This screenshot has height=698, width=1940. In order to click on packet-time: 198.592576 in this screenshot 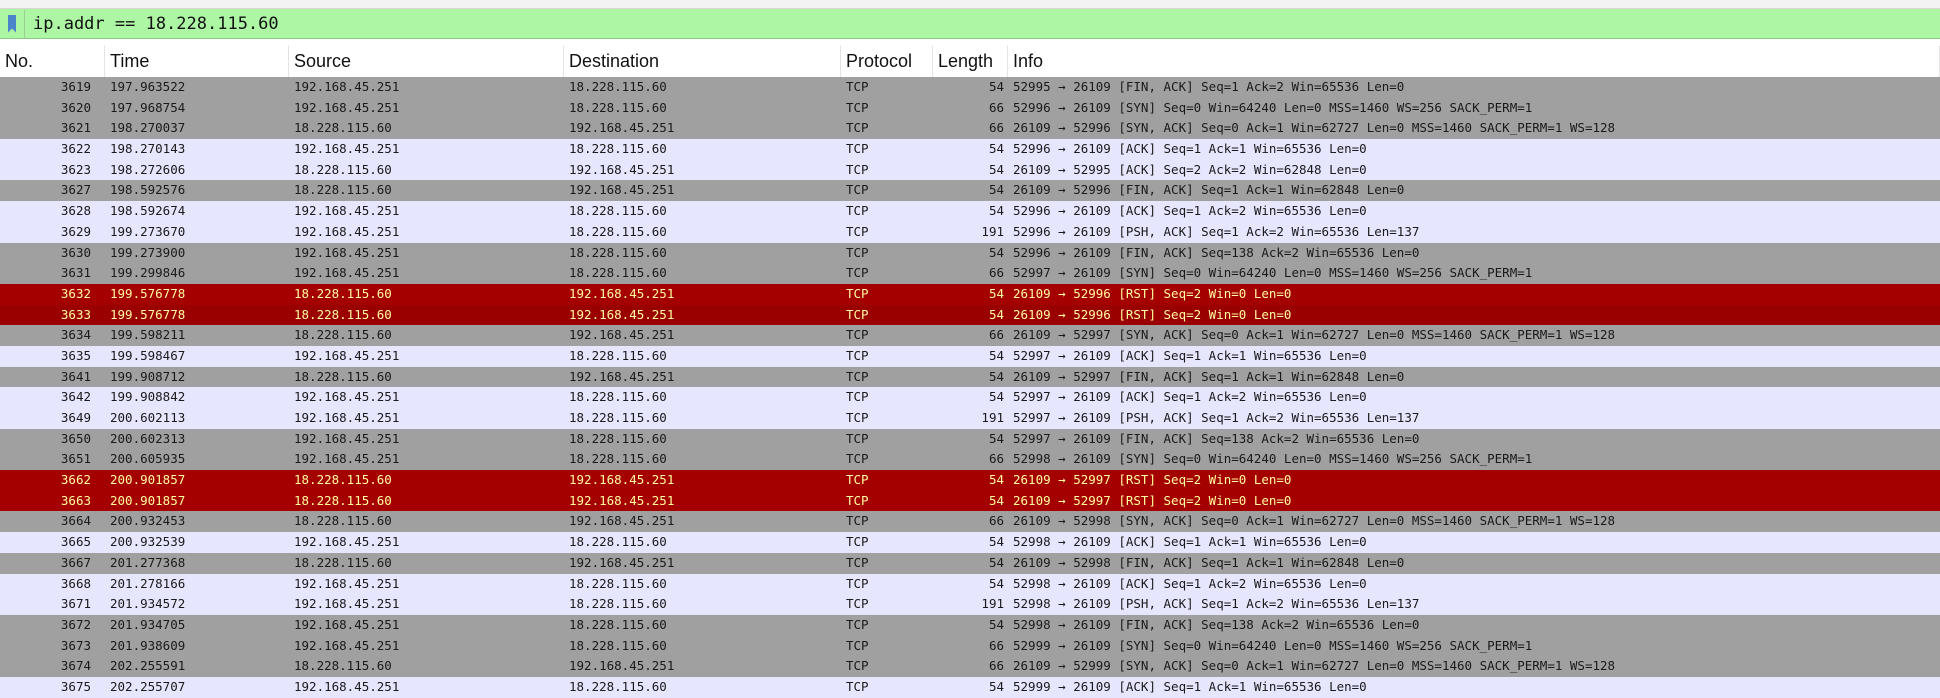, I will do `click(148, 190)`.